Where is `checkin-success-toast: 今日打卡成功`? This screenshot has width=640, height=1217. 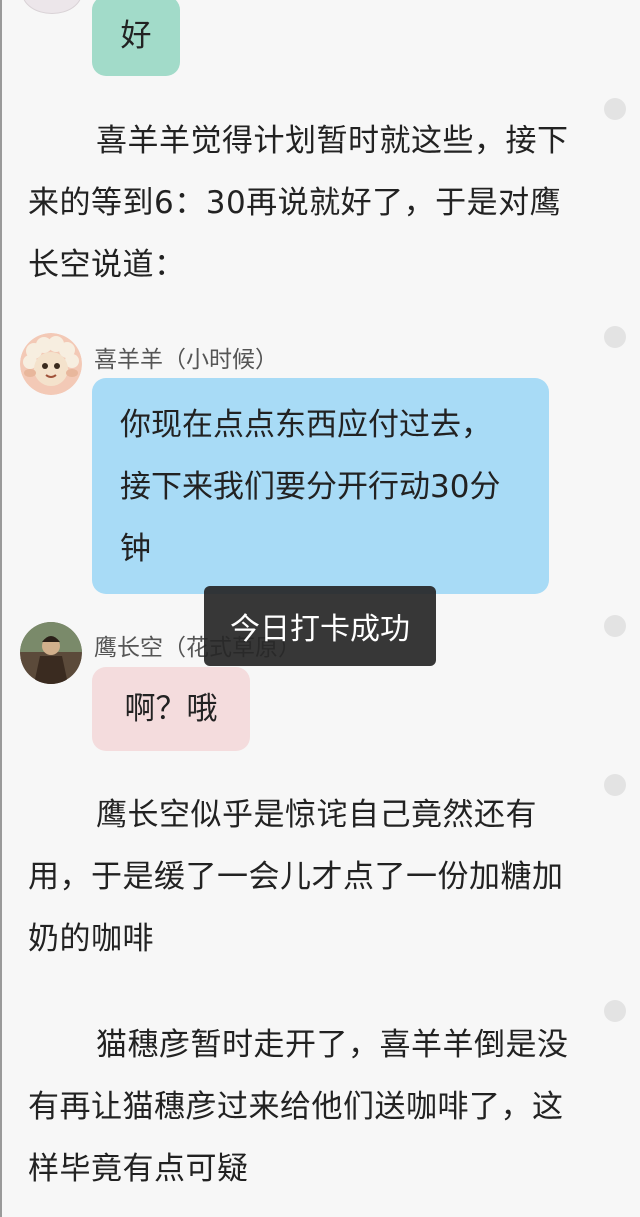
checkin-success-toast: 今日打卡成功 is located at coordinates (320, 626).